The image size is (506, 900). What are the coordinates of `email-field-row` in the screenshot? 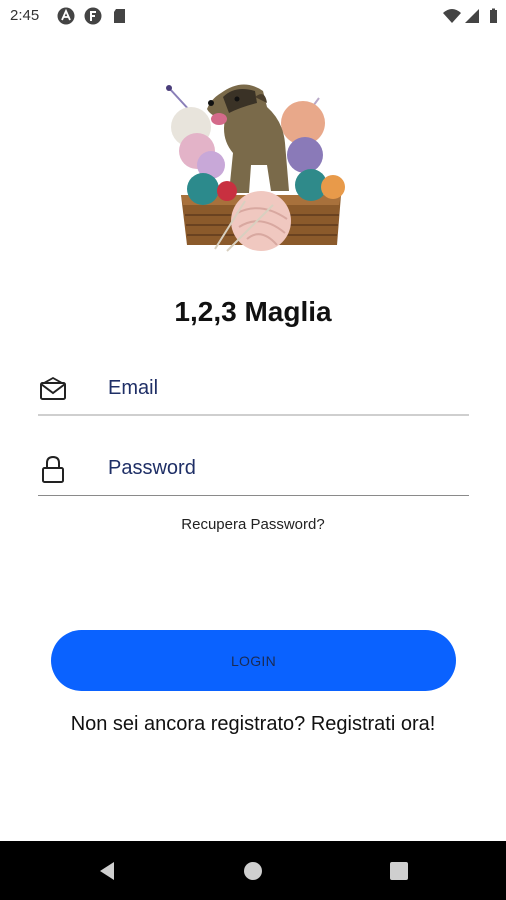 It's located at (253, 392).